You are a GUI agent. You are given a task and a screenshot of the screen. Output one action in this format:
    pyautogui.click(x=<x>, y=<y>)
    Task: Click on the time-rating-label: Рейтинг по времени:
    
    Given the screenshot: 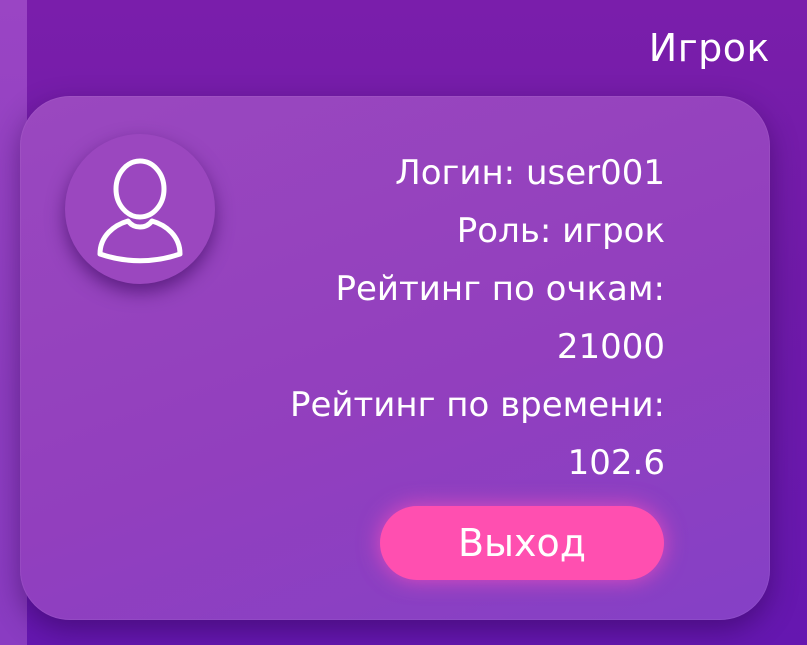 What is the action you would take?
    pyautogui.click(x=477, y=405)
    